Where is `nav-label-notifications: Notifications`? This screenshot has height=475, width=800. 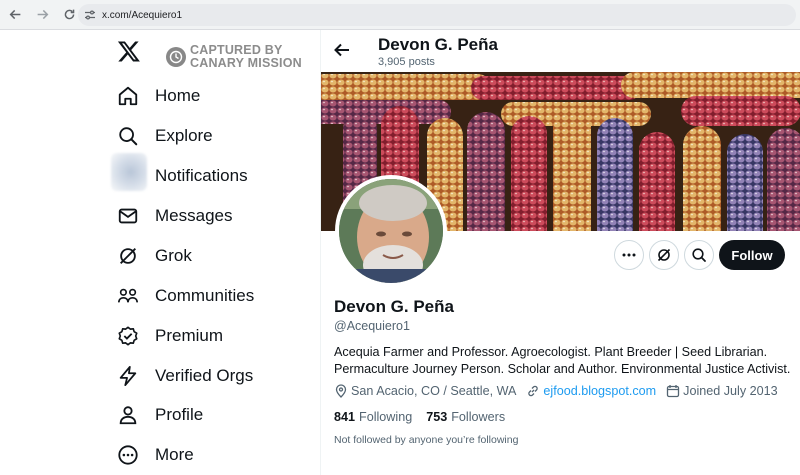
nav-label-notifications: Notifications is located at coordinates (201, 175).